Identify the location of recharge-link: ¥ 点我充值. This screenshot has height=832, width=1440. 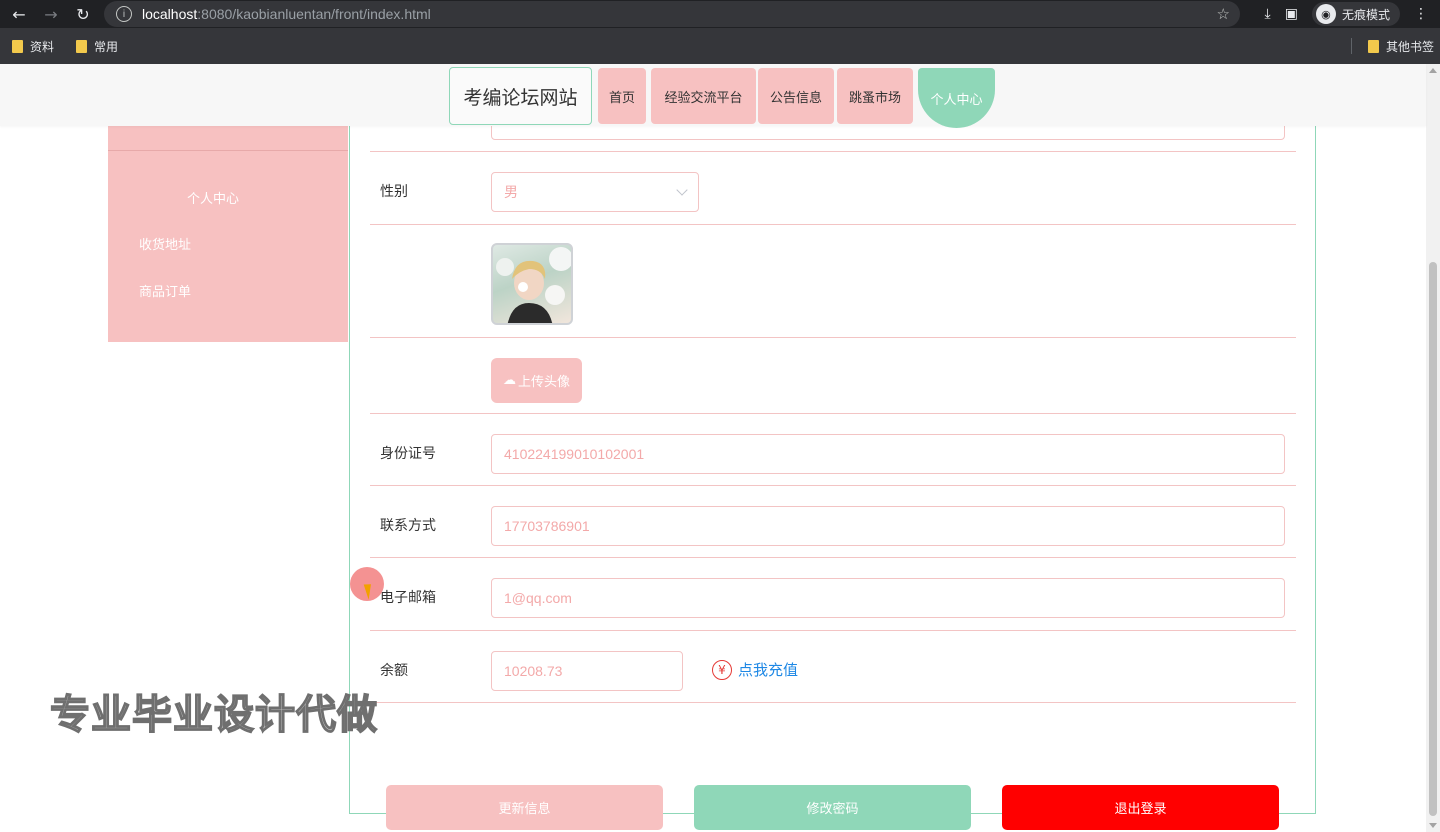
(755, 669).